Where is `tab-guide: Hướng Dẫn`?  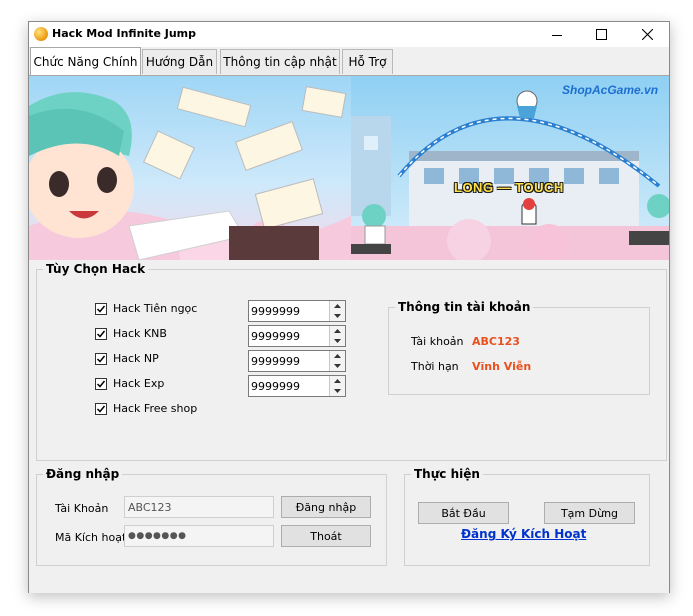 tab-guide: Hướng Dẫn is located at coordinates (179, 61).